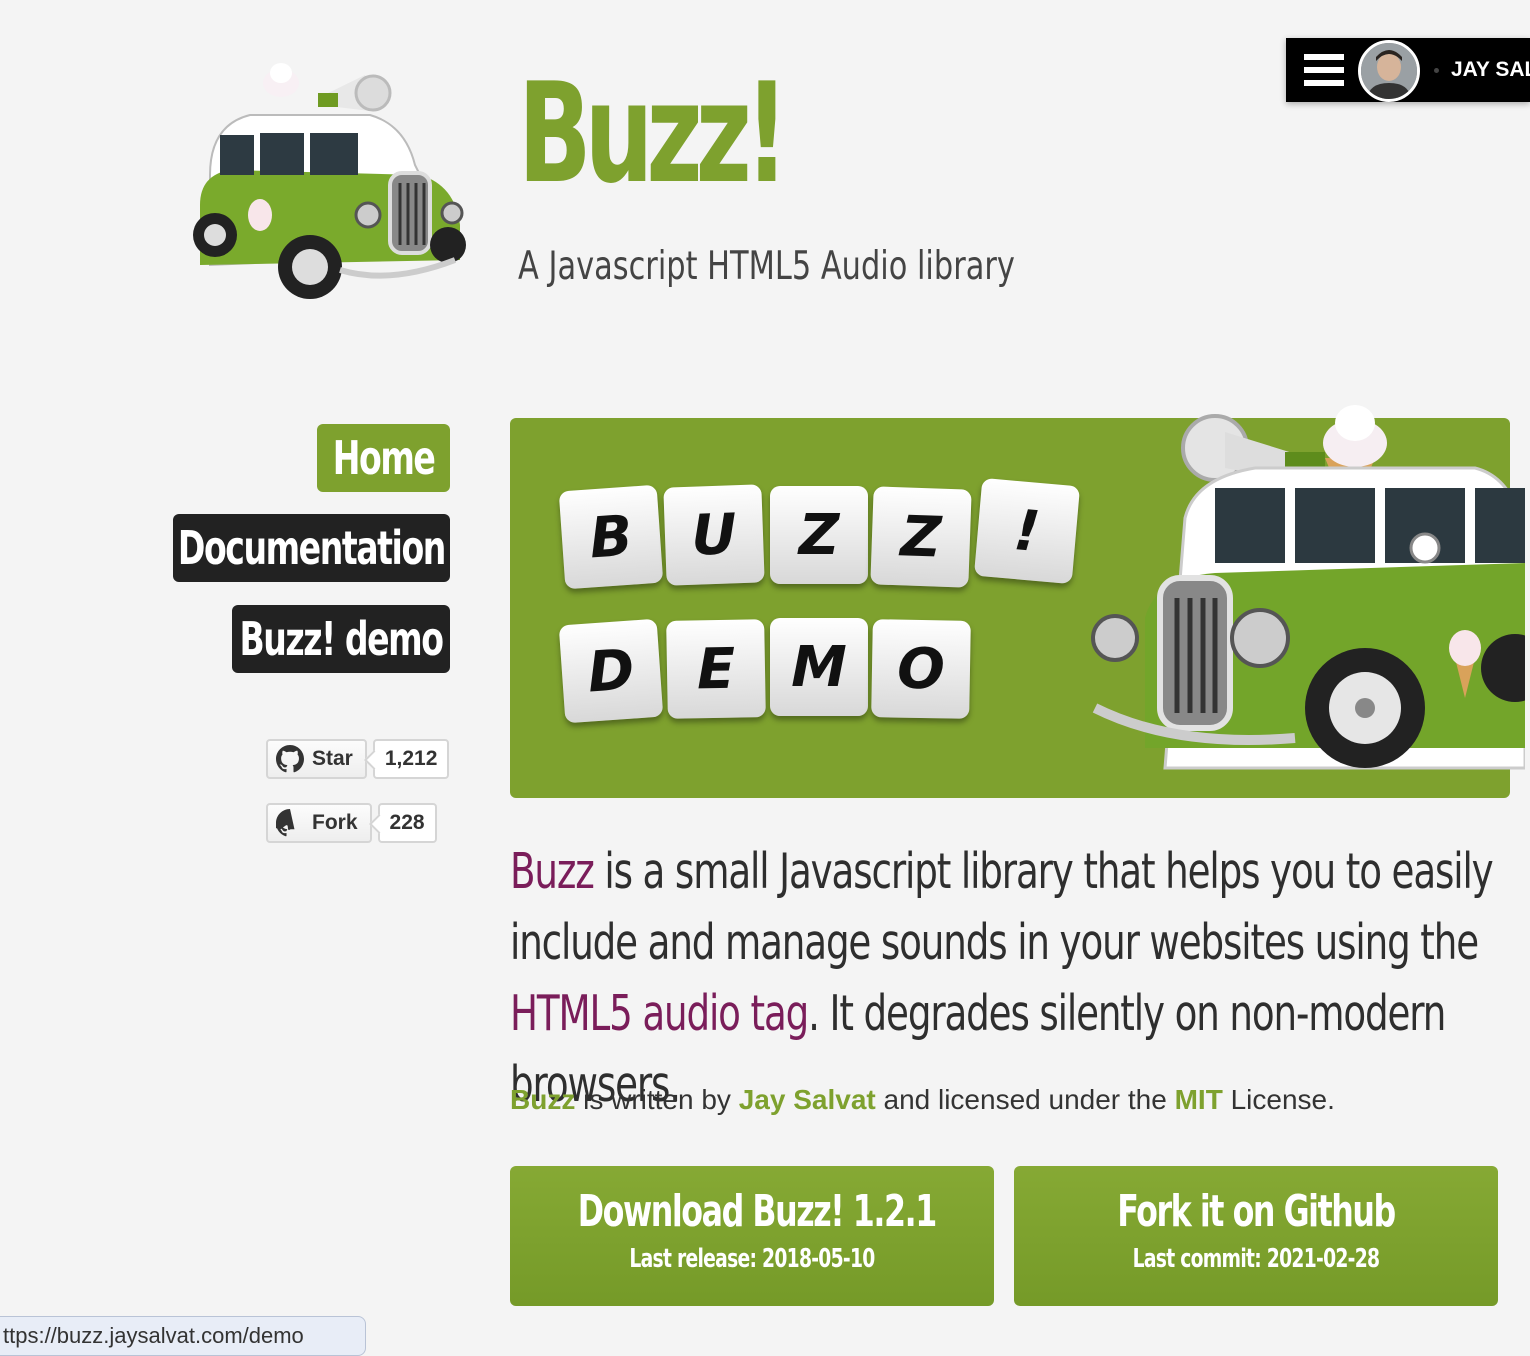 The width and height of the screenshot is (1530, 1356). I want to click on github-star-label: Star, so click(332, 758).